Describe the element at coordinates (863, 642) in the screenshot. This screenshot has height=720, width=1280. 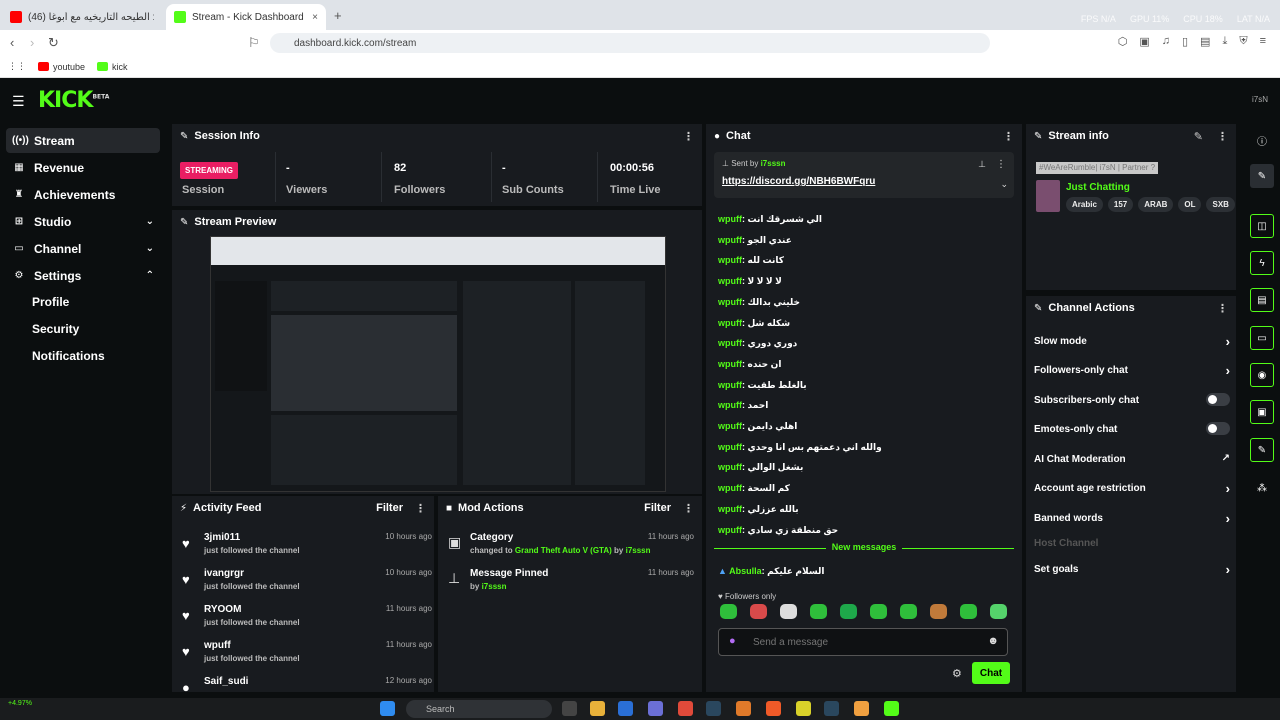
I see `chat-input-box: ● ☻` at that location.